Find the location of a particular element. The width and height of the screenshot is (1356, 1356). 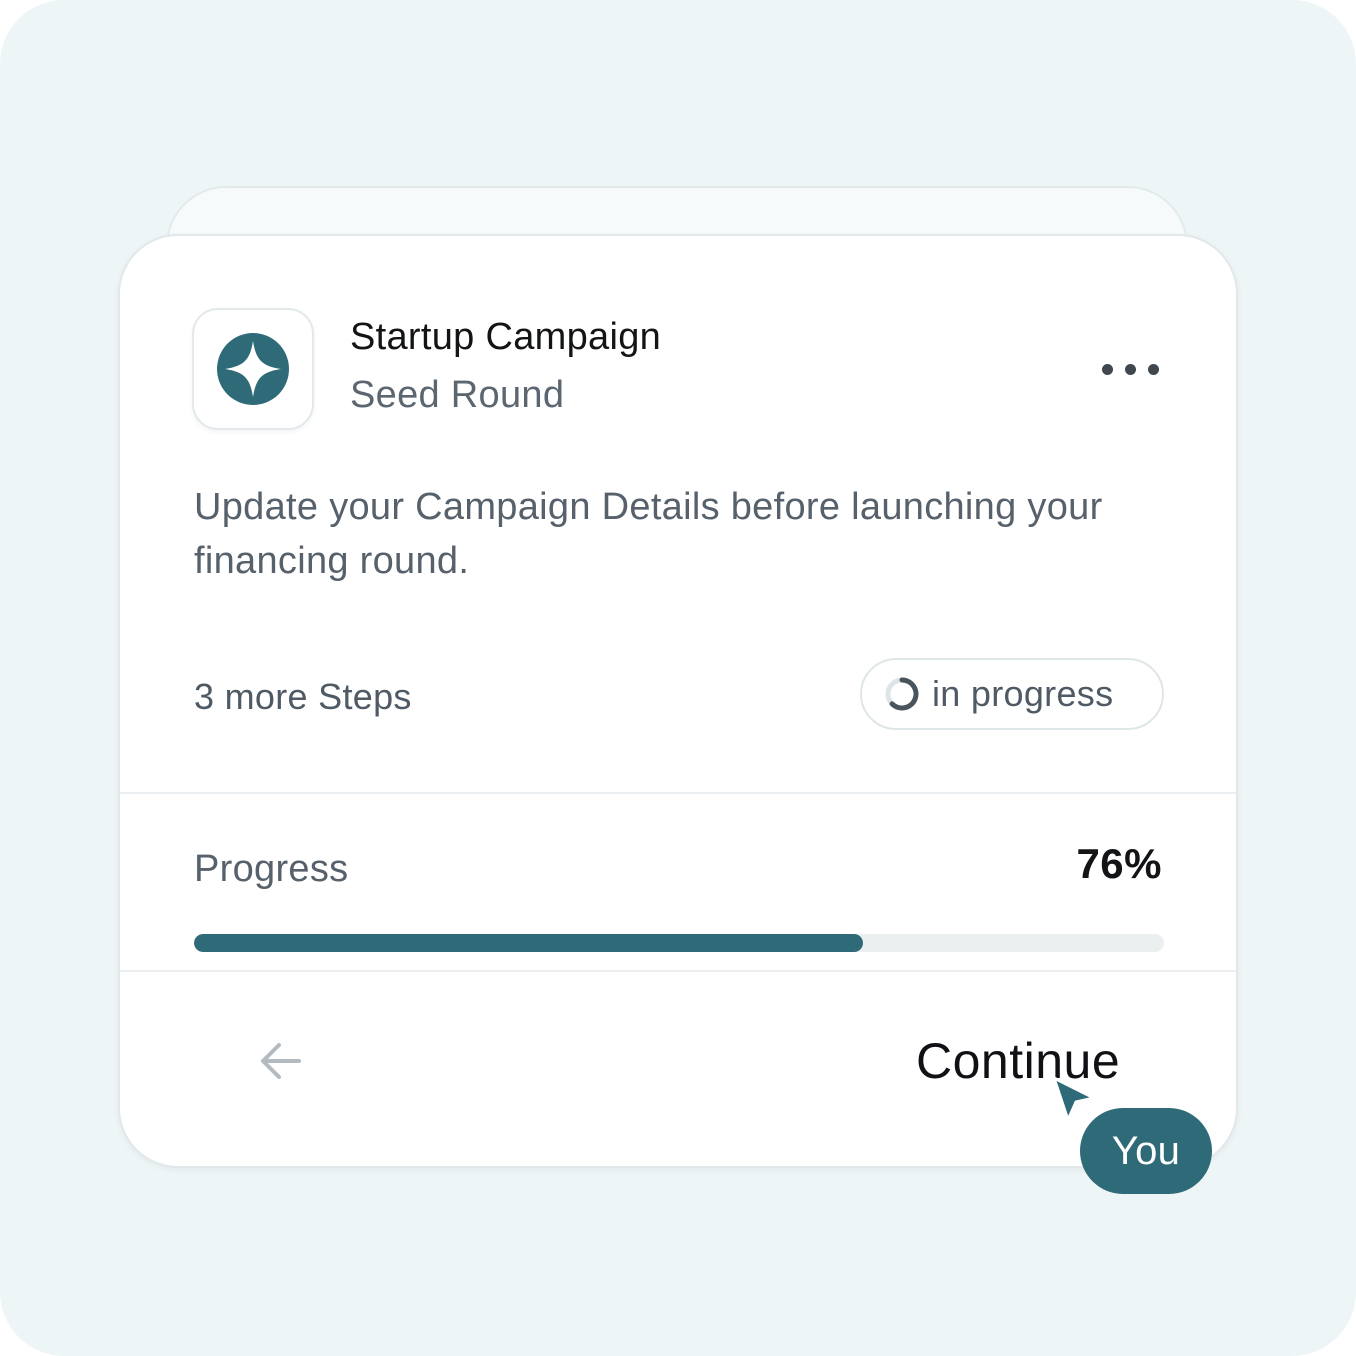

arrow-left-icon is located at coordinates (281, 1061).